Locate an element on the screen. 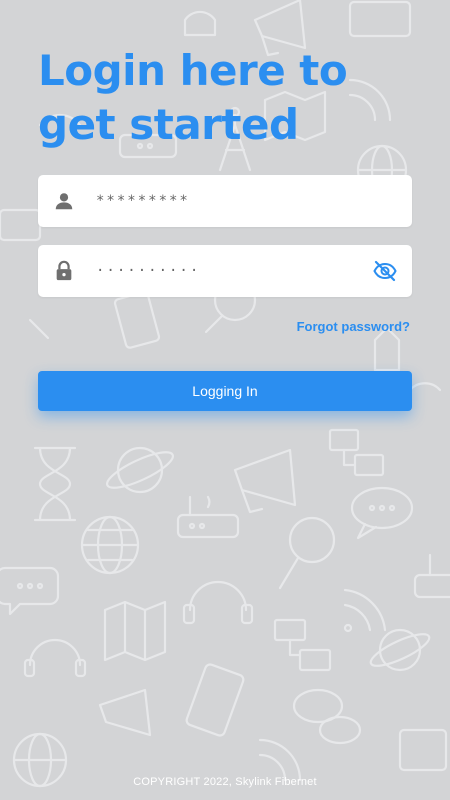 This screenshot has width=450, height=800. person-icon is located at coordinates (64, 201).